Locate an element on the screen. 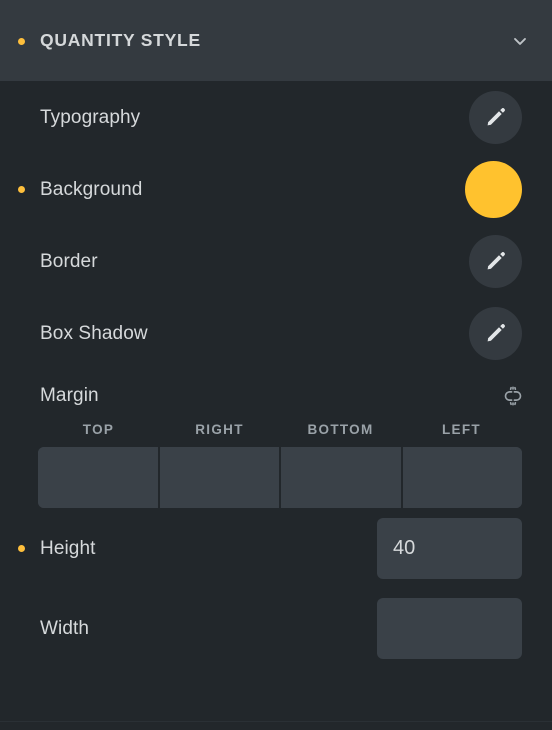  margin-link-values-button is located at coordinates (513, 396).